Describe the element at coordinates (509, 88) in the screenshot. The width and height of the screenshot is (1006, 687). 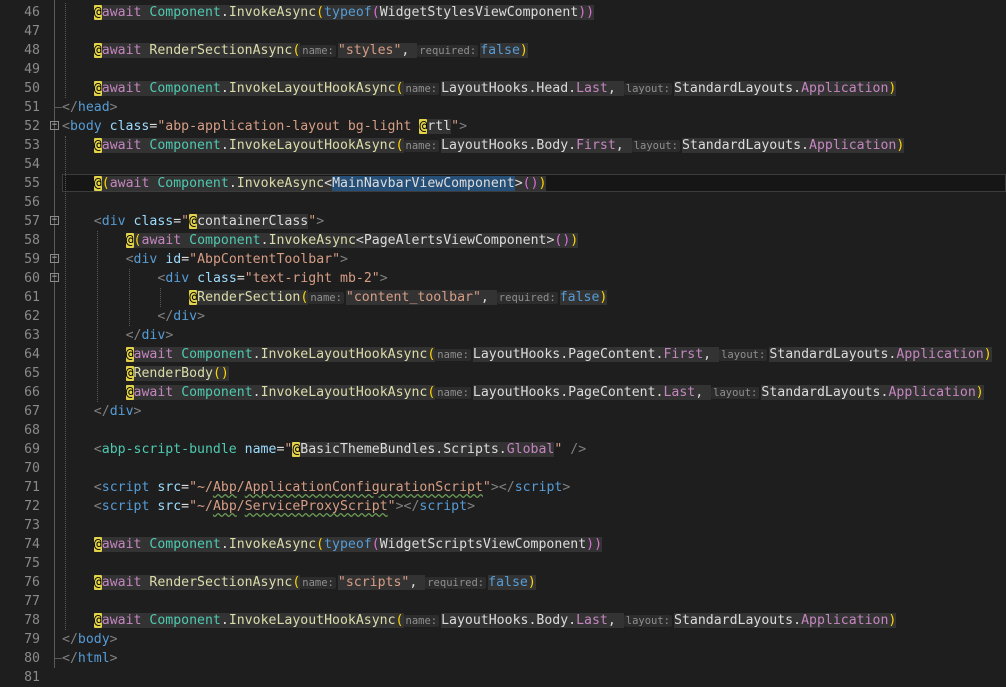
I see `code-token: LayoutHooks.Head.` at that location.